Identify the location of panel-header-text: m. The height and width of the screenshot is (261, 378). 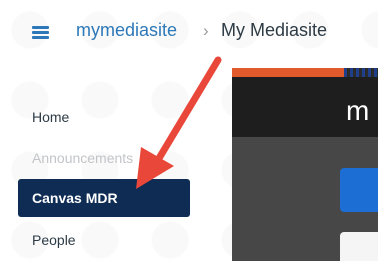
(358, 110).